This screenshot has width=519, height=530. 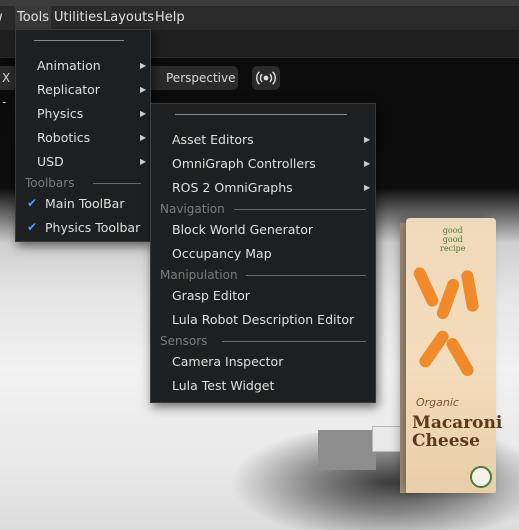 I want to click on macaroni-box: good good recipe Organic Macaroni Cheese, so click(x=451, y=355).